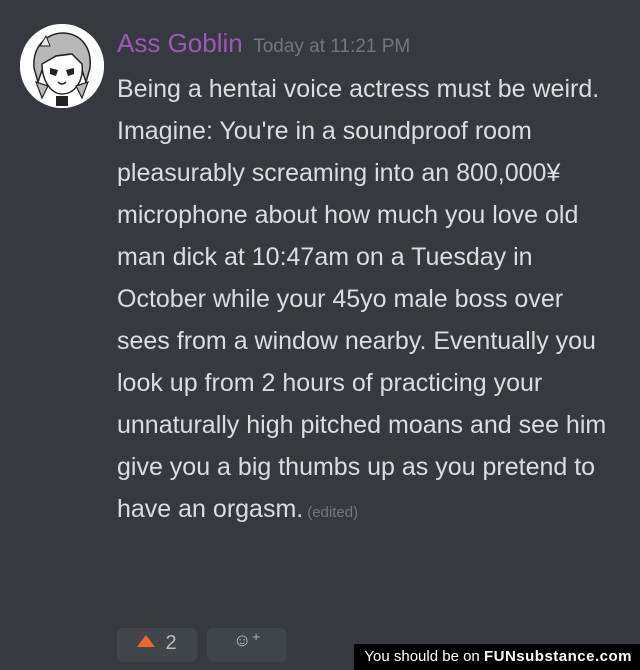  I want to click on upvote-arrow-icon, so click(146, 641).